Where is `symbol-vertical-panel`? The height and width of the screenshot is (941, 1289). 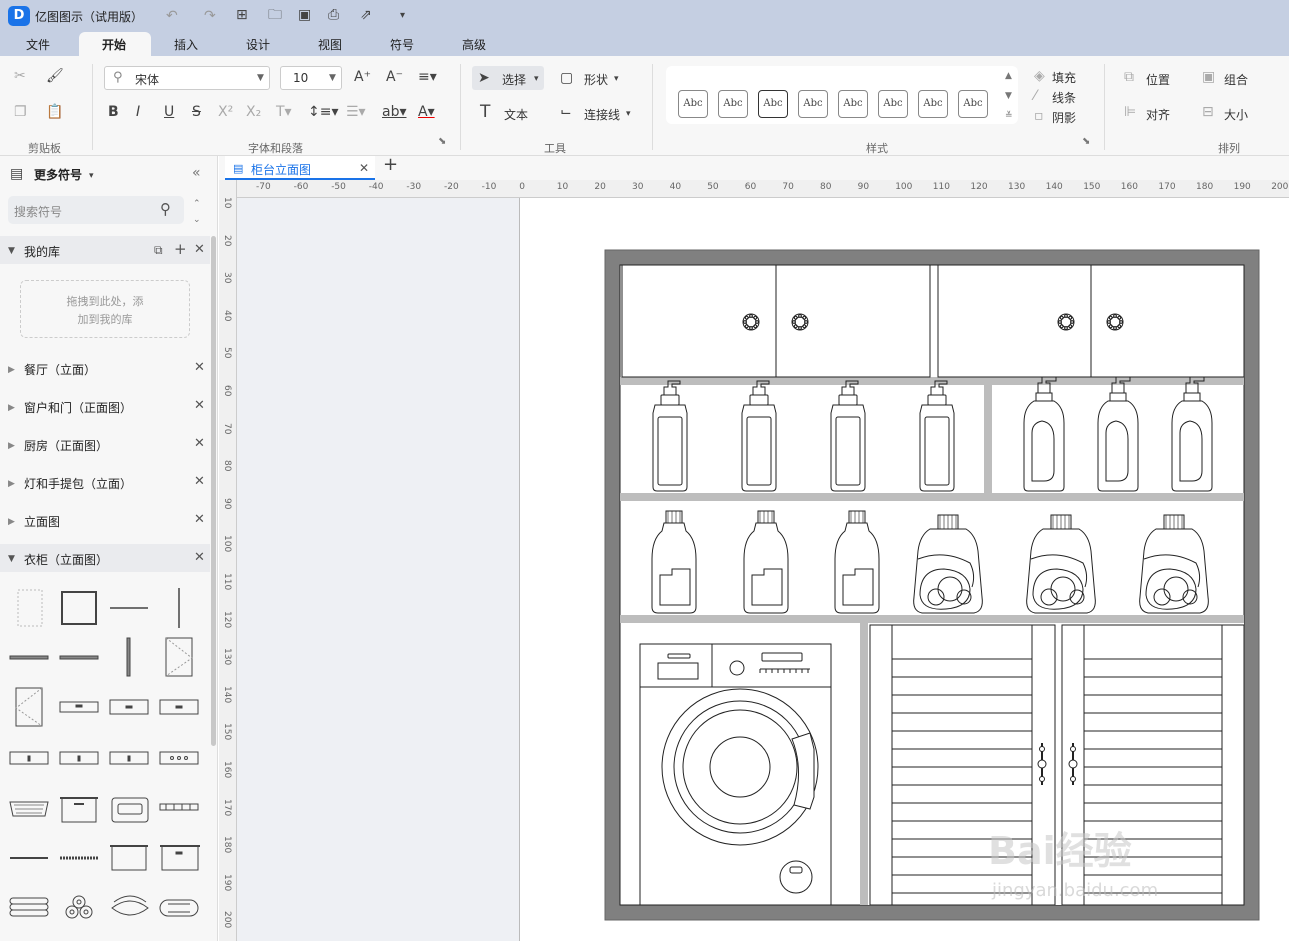
symbol-vertical-panel is located at coordinates (128, 657).